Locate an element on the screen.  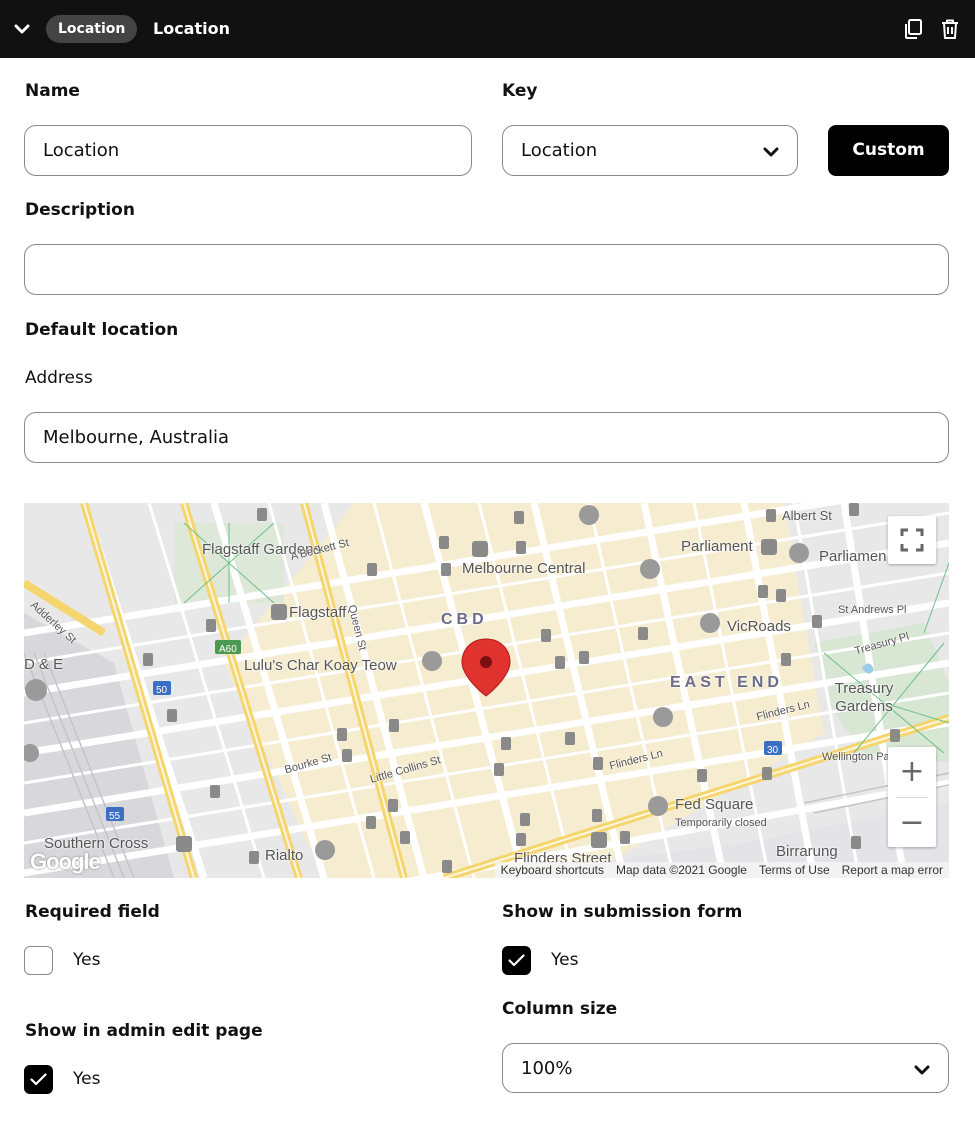
map-label-vicroads: VicRoads is located at coordinates (759, 626).